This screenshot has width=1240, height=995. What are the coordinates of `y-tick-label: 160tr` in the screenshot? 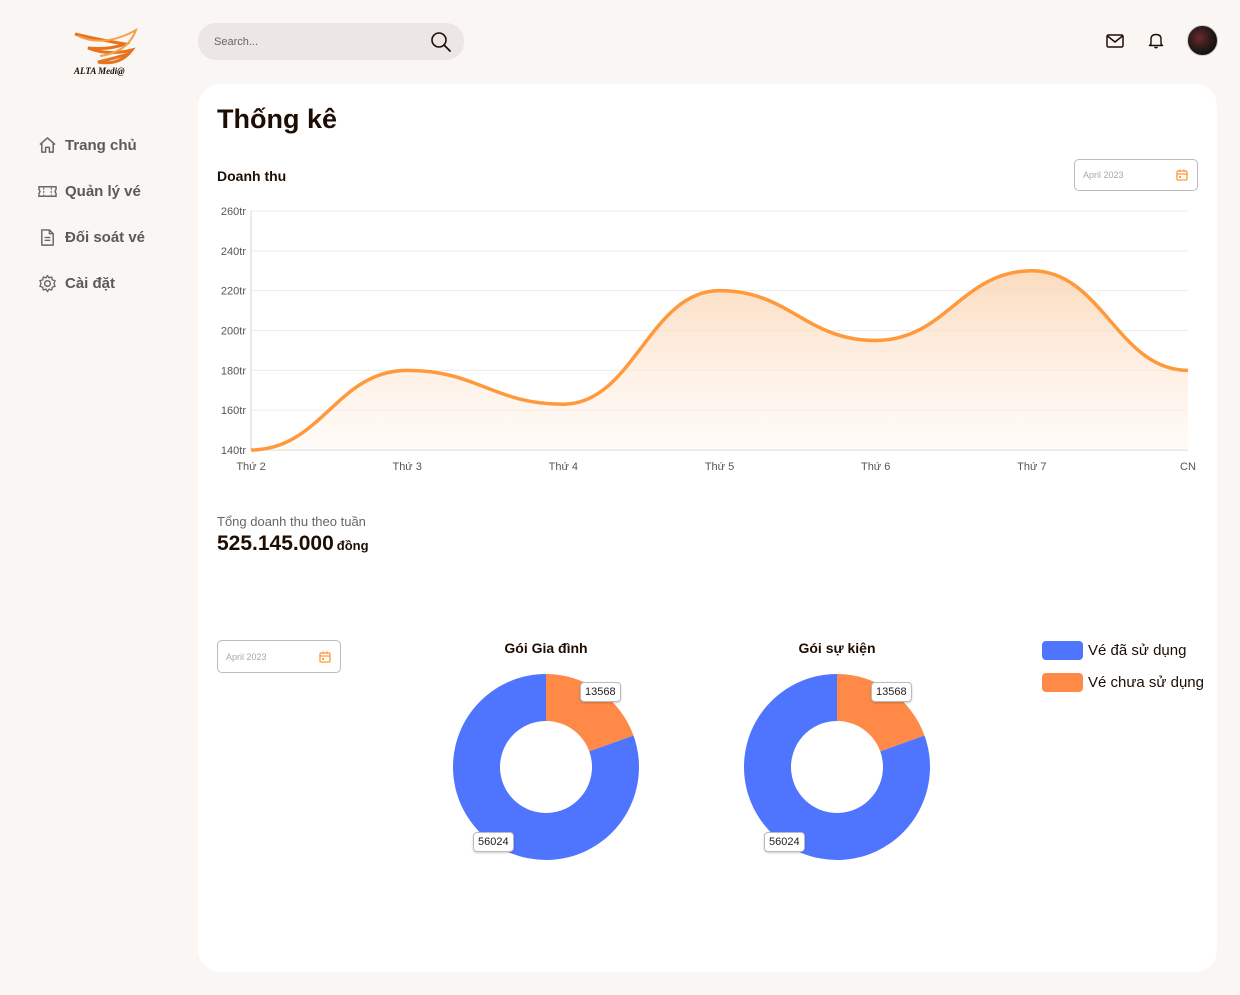 It's located at (233, 411).